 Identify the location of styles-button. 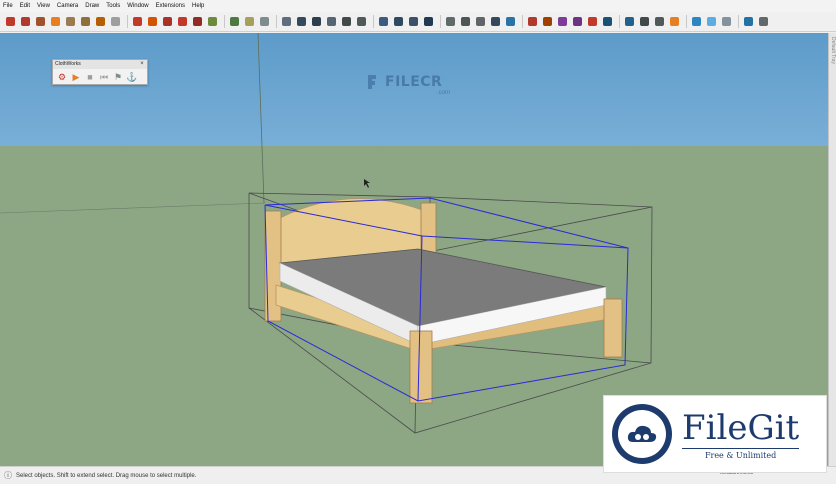
(726, 21).